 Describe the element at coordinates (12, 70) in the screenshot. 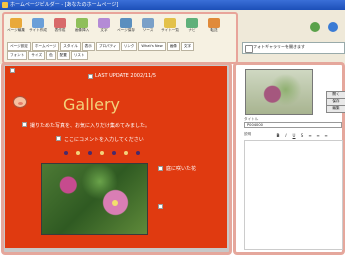

I see `anchor-marker` at that location.